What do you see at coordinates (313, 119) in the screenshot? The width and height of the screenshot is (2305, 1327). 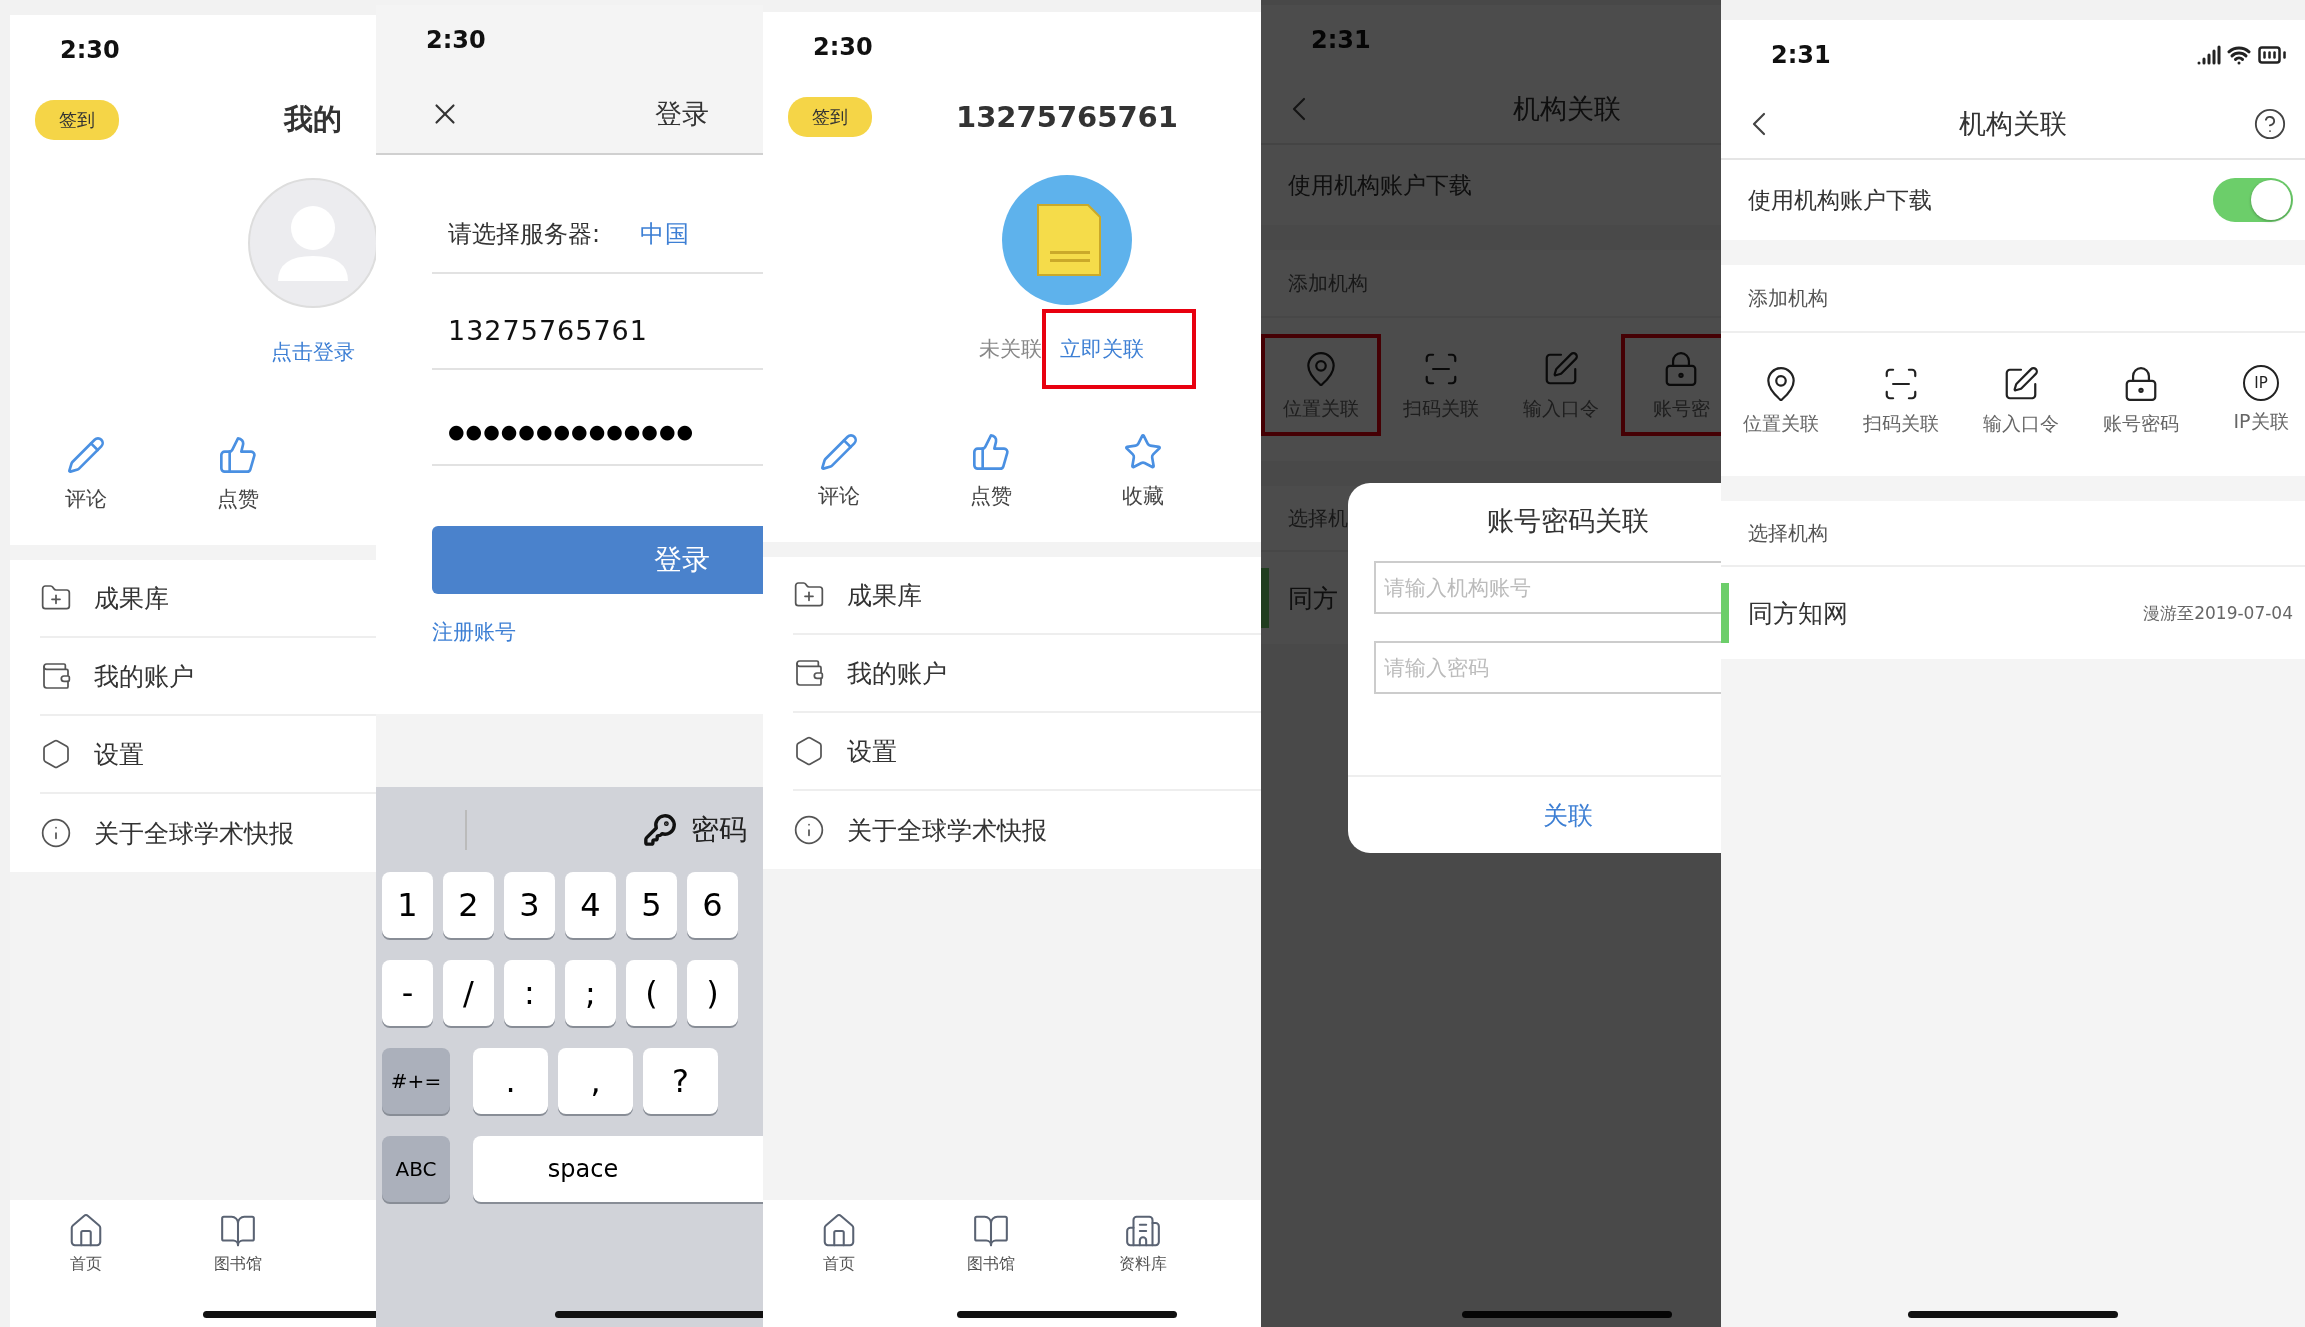 I see `page-title: 我的` at bounding box center [313, 119].